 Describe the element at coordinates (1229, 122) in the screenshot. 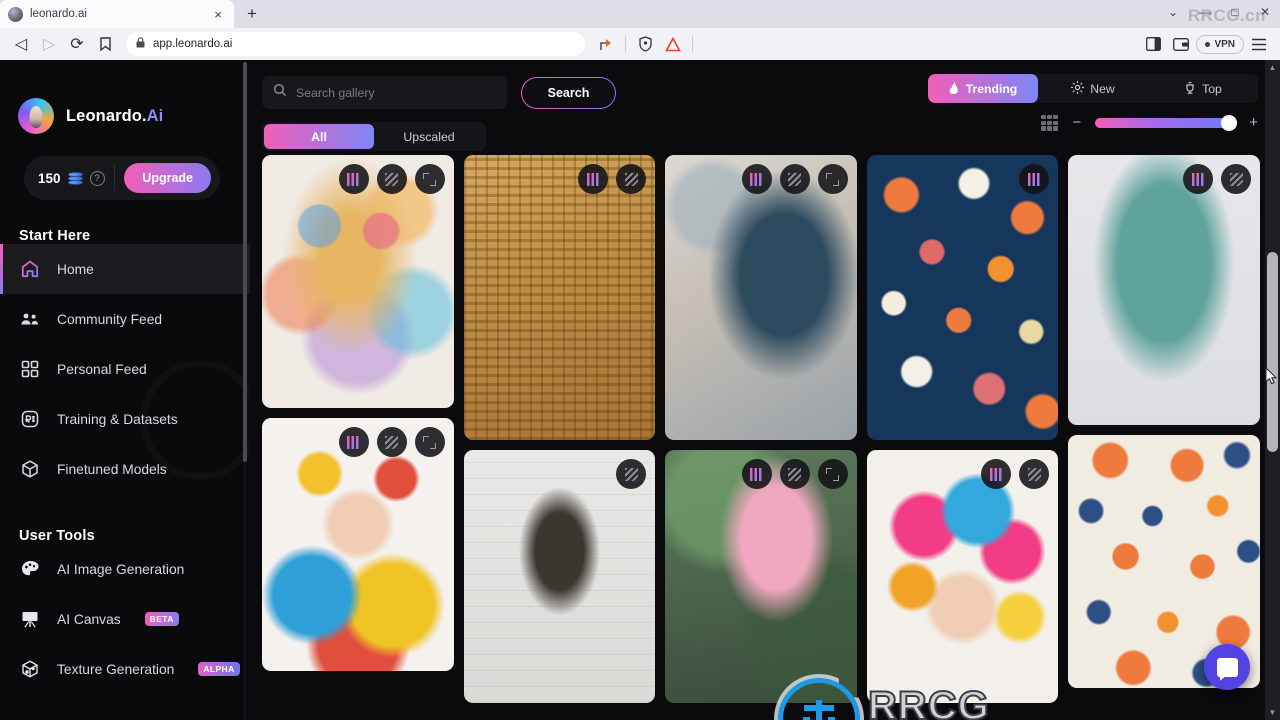

I see `zoom-slider-knob` at that location.